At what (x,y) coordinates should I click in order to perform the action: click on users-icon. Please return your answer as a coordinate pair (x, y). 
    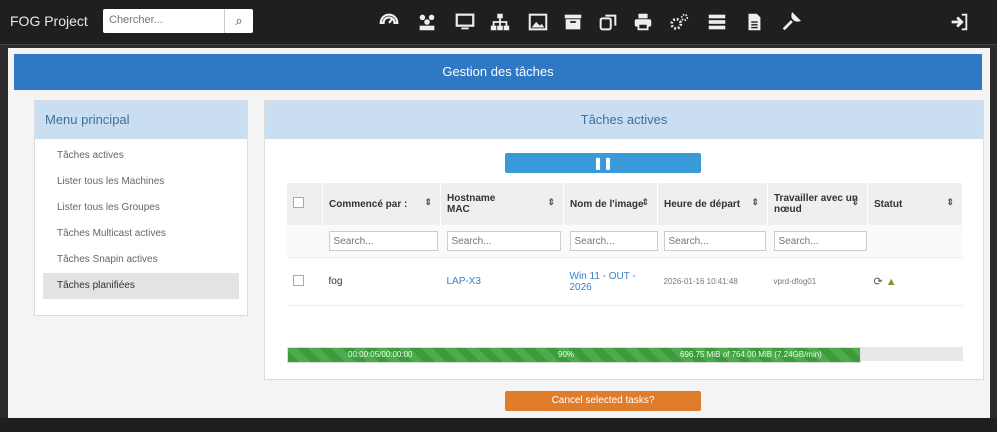
    Looking at the image, I should click on (427, 22).